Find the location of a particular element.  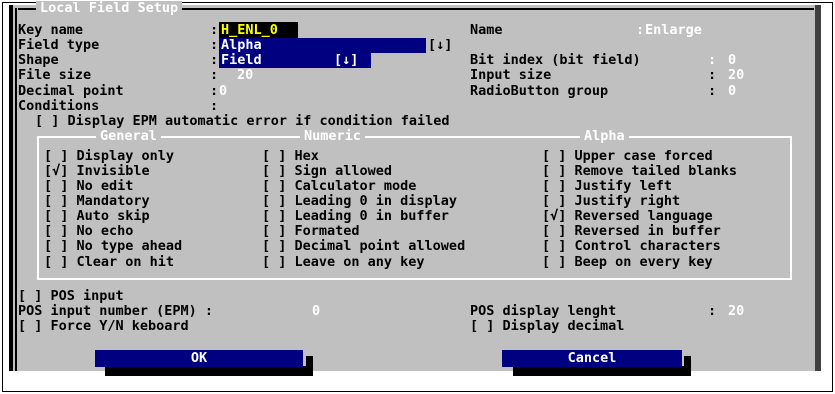

key-name-colon: : is located at coordinates (214, 30).